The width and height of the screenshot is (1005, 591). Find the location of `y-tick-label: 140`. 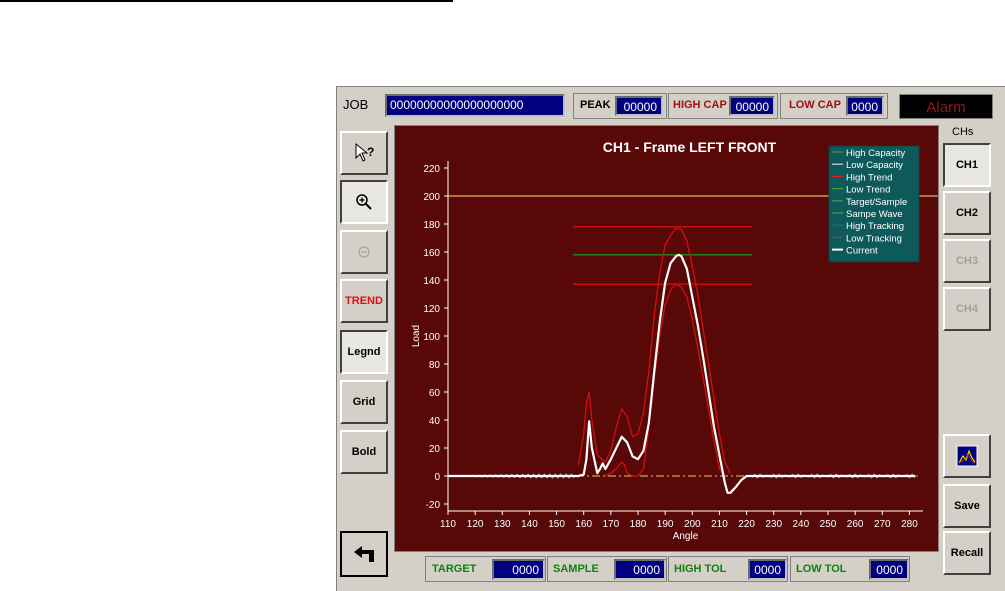

y-tick-label: 140 is located at coordinates (431, 281).